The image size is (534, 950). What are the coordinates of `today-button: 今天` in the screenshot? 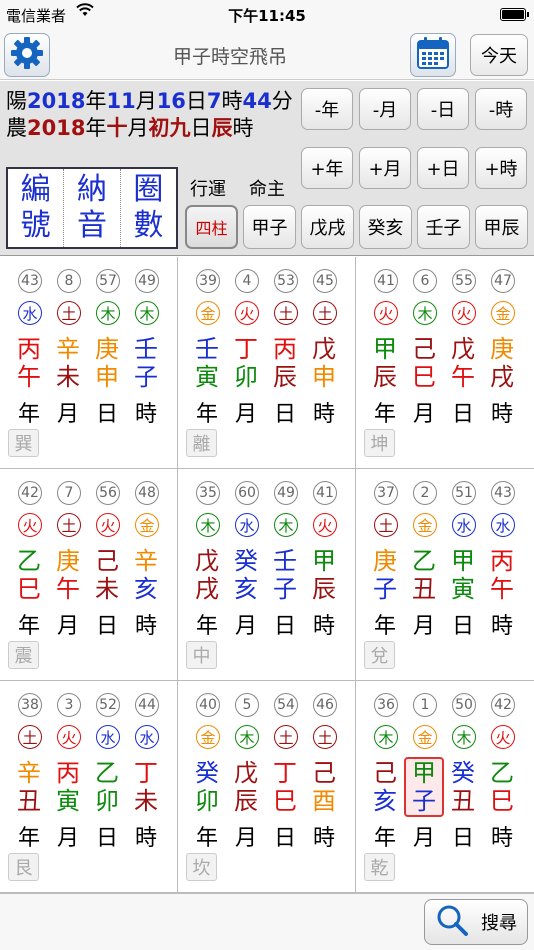 It's located at (499, 55).